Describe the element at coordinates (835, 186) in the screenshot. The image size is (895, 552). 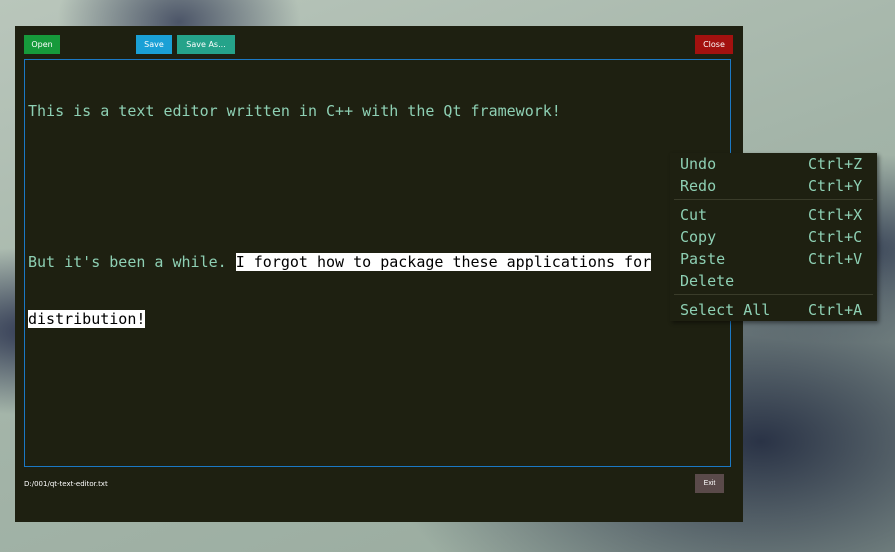
I see `menu-item-shortcut: Ctrl+Y` at that location.